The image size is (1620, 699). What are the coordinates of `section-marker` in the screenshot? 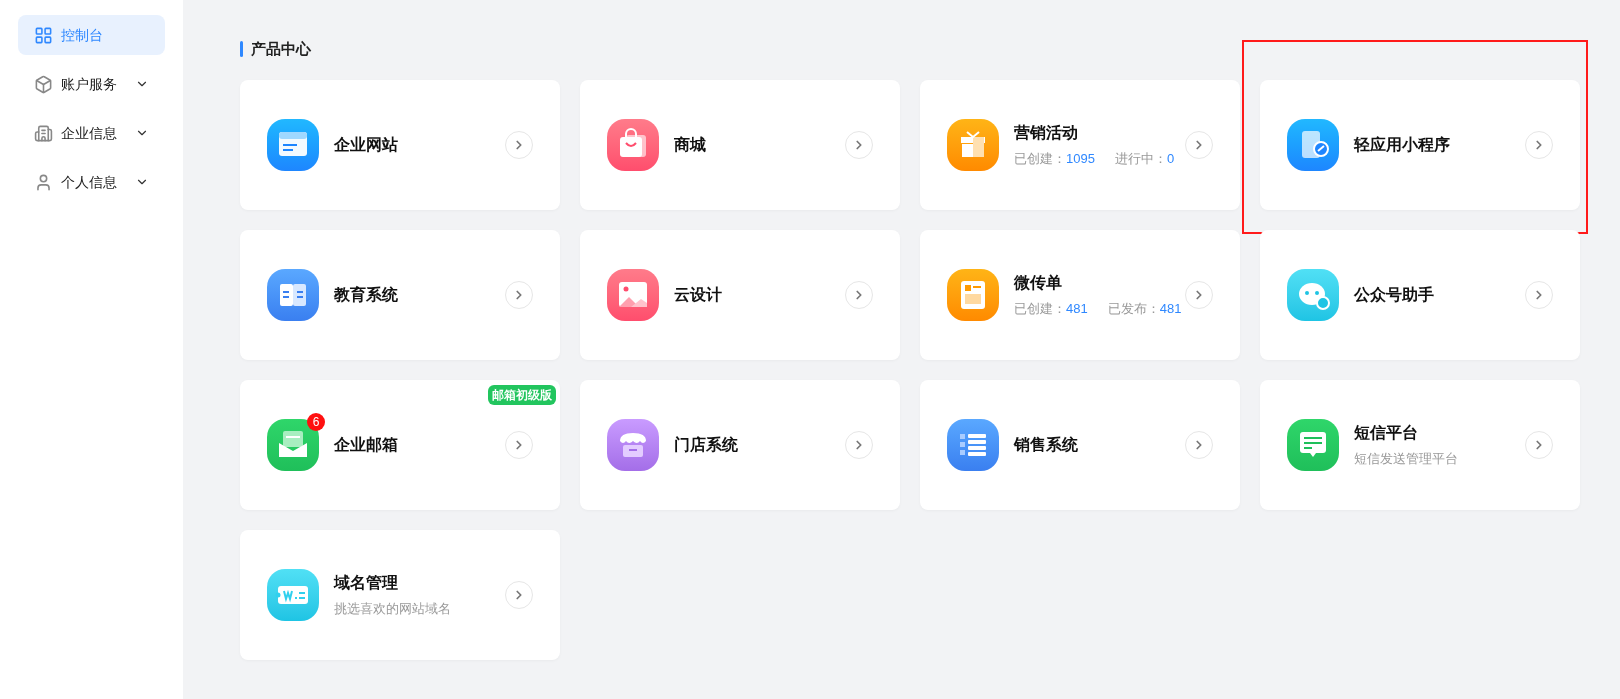 It's located at (241, 49).